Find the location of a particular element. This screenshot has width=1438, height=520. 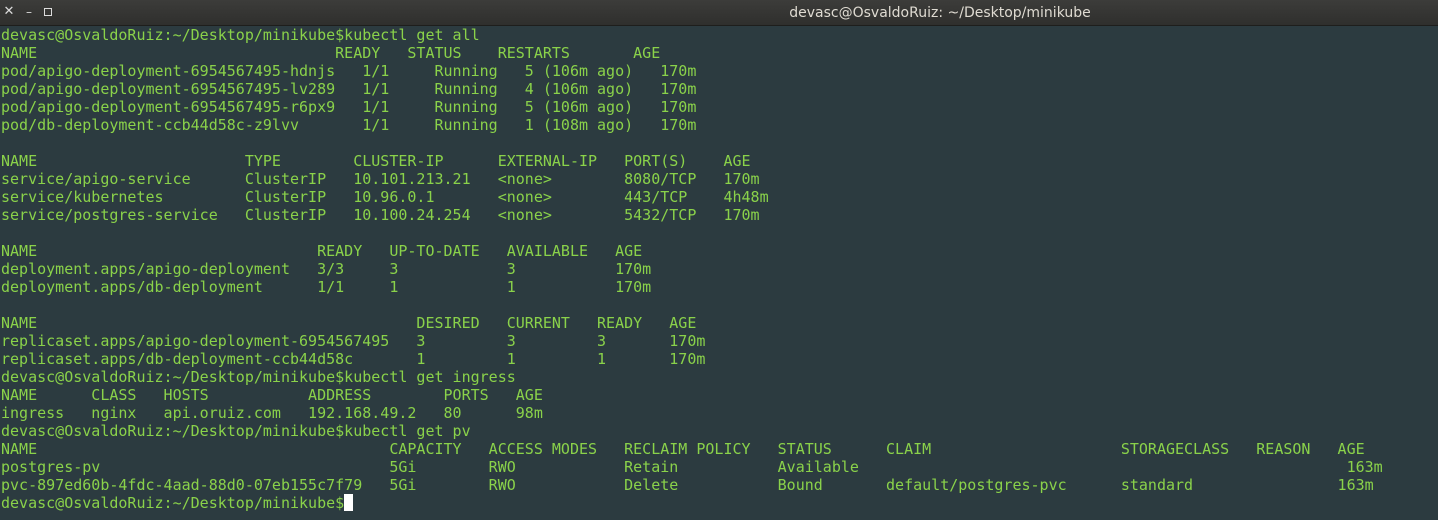

close-icon: ✕ is located at coordinates (9, 12).